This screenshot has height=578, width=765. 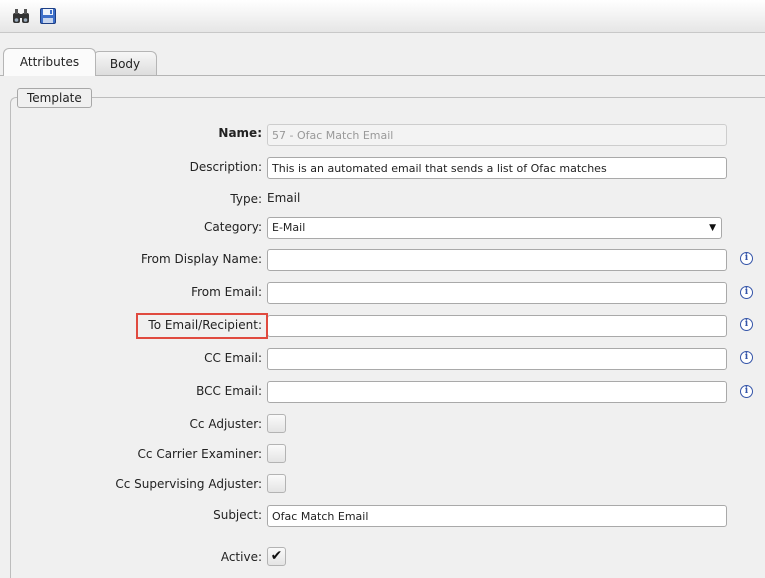 I want to click on to-email-field, so click(x=497, y=326).